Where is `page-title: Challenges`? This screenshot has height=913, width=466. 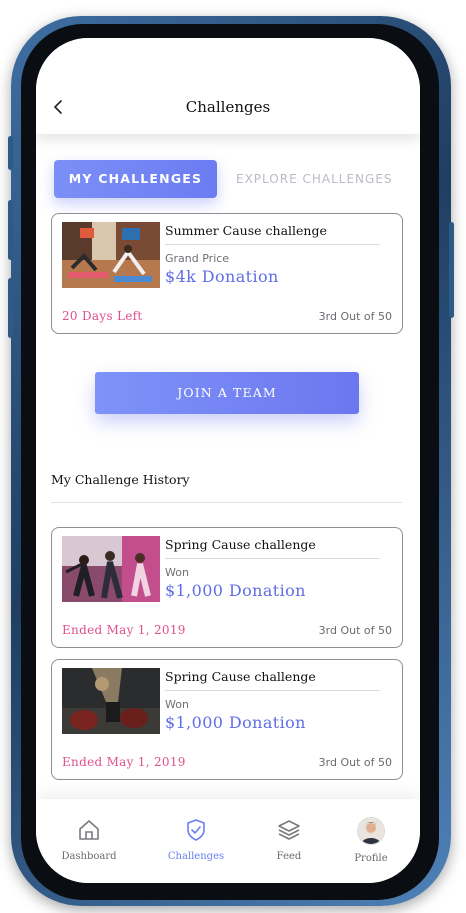 page-title: Challenges is located at coordinates (228, 107).